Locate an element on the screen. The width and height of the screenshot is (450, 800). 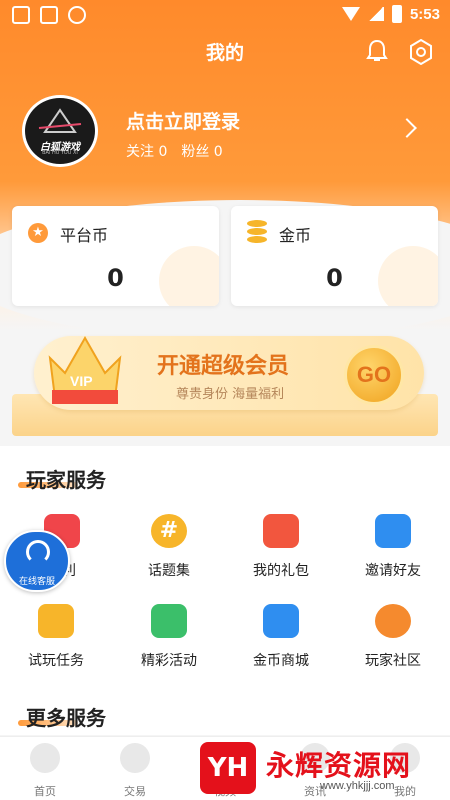
status-bar: 5:53 is located at coordinates (225, 16).